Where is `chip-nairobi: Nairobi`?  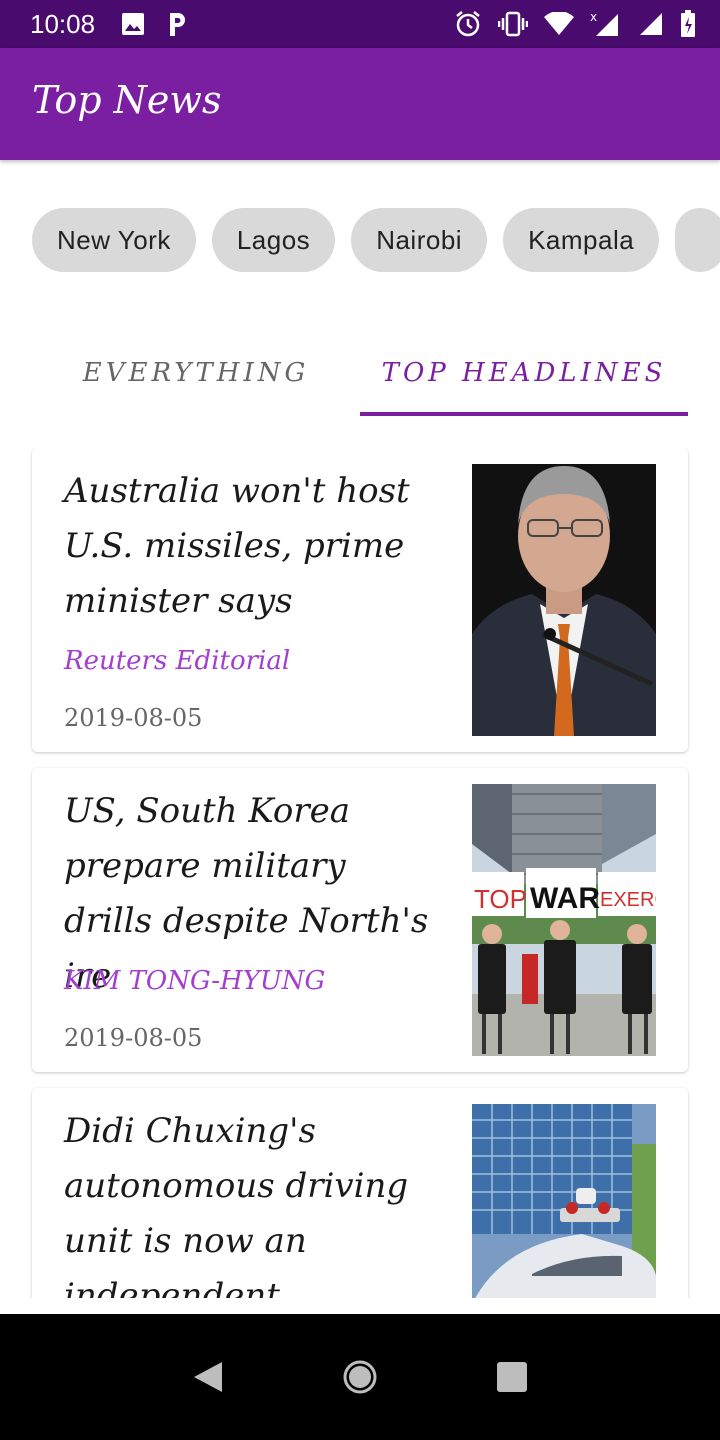 chip-nairobi: Nairobi is located at coordinates (419, 240).